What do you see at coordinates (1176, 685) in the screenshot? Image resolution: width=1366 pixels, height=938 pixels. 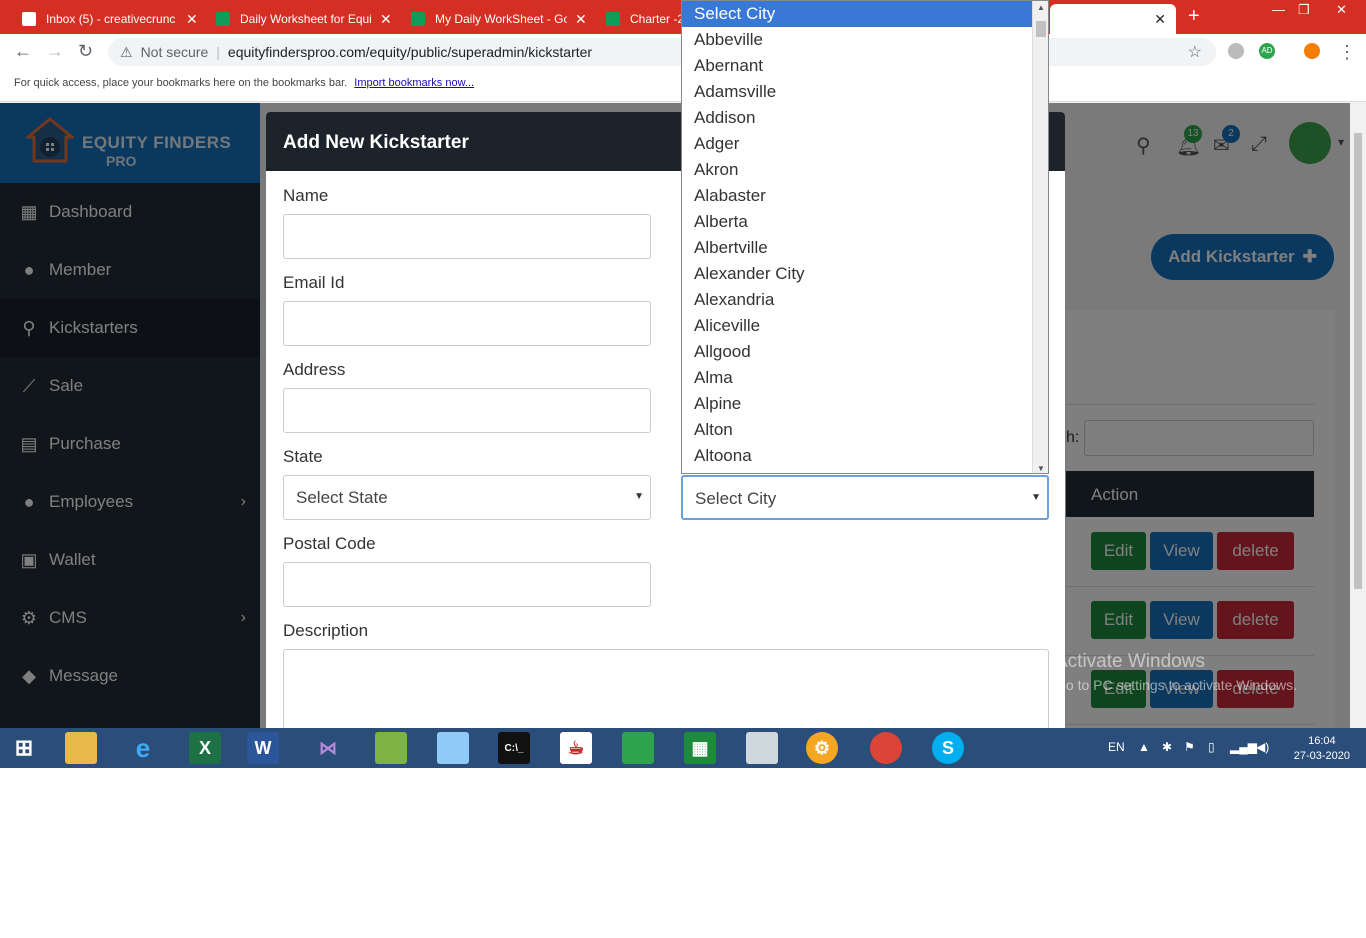 I see `activate-windows-hint: Go to PC settings to activate Windows.` at bounding box center [1176, 685].